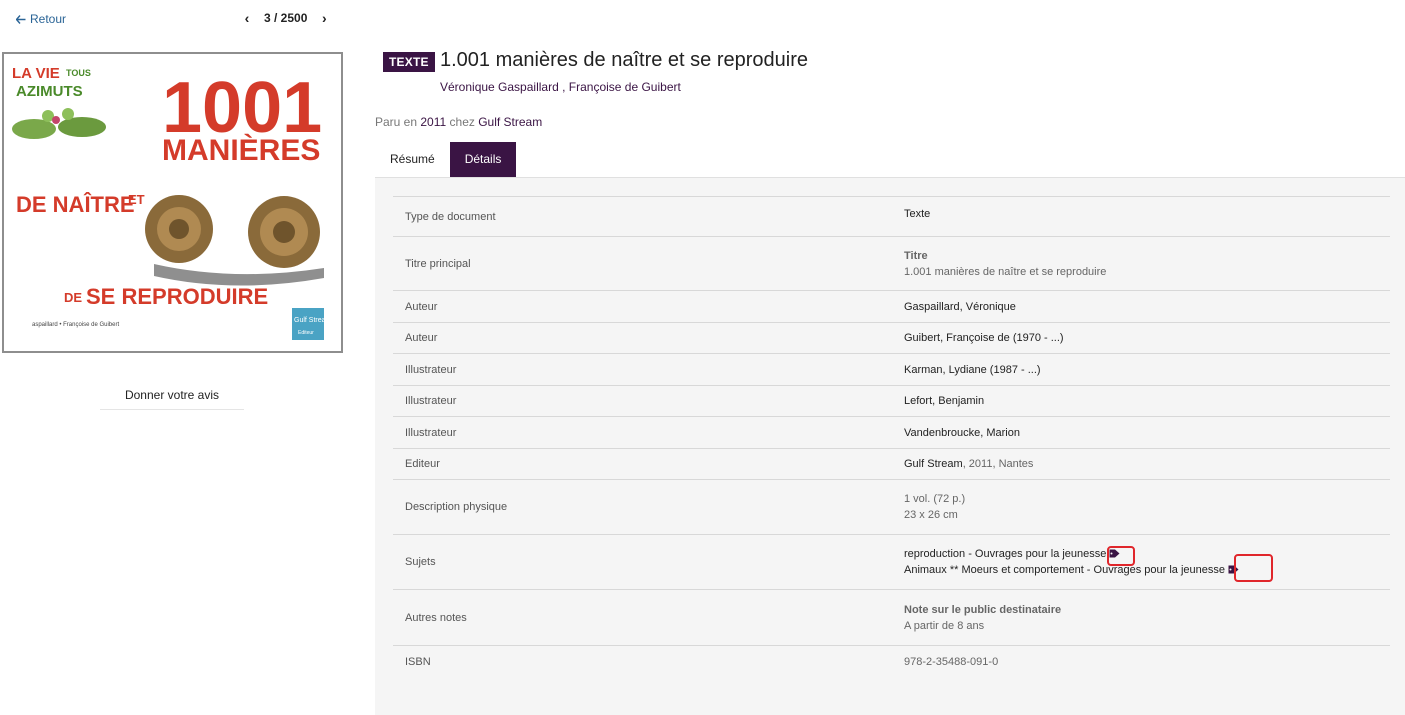 The height and width of the screenshot is (715, 1405). I want to click on illustrator-value-3: Vandenbroucke, Marion, so click(1147, 433).